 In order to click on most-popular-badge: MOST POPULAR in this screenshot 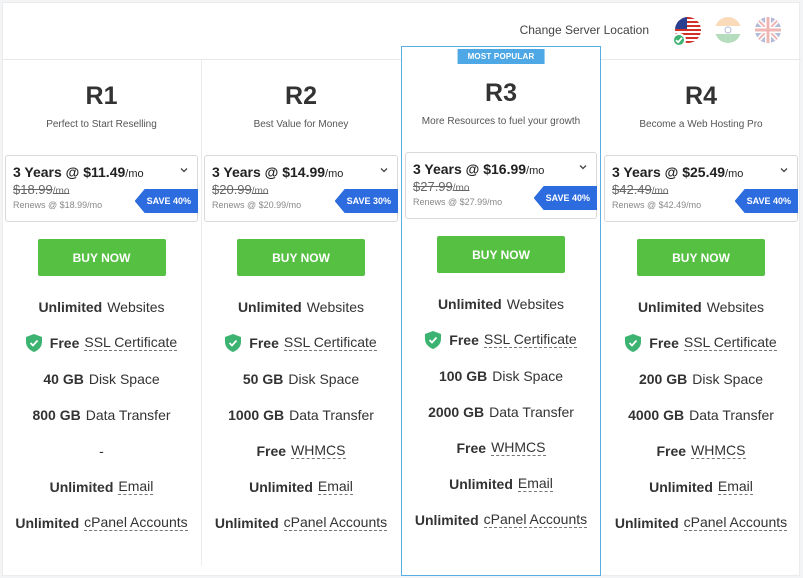, I will do `click(501, 56)`.